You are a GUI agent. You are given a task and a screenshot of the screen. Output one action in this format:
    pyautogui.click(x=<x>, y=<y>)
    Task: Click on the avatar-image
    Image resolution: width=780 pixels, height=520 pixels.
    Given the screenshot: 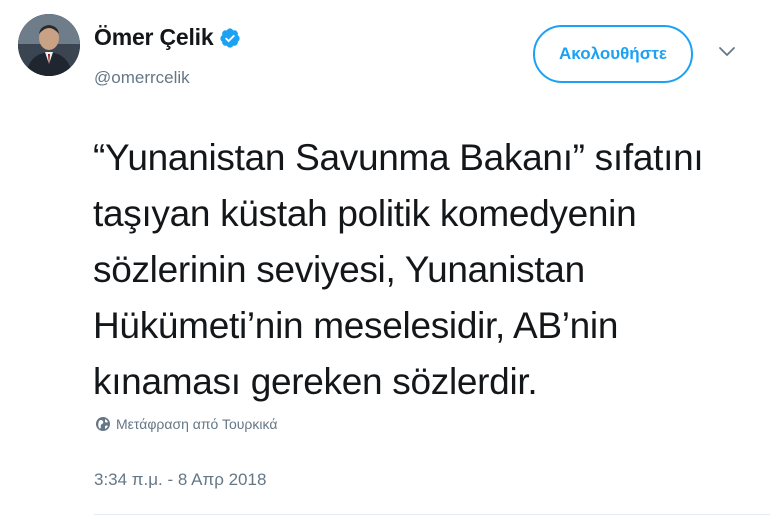 What is the action you would take?
    pyautogui.click(x=49, y=45)
    